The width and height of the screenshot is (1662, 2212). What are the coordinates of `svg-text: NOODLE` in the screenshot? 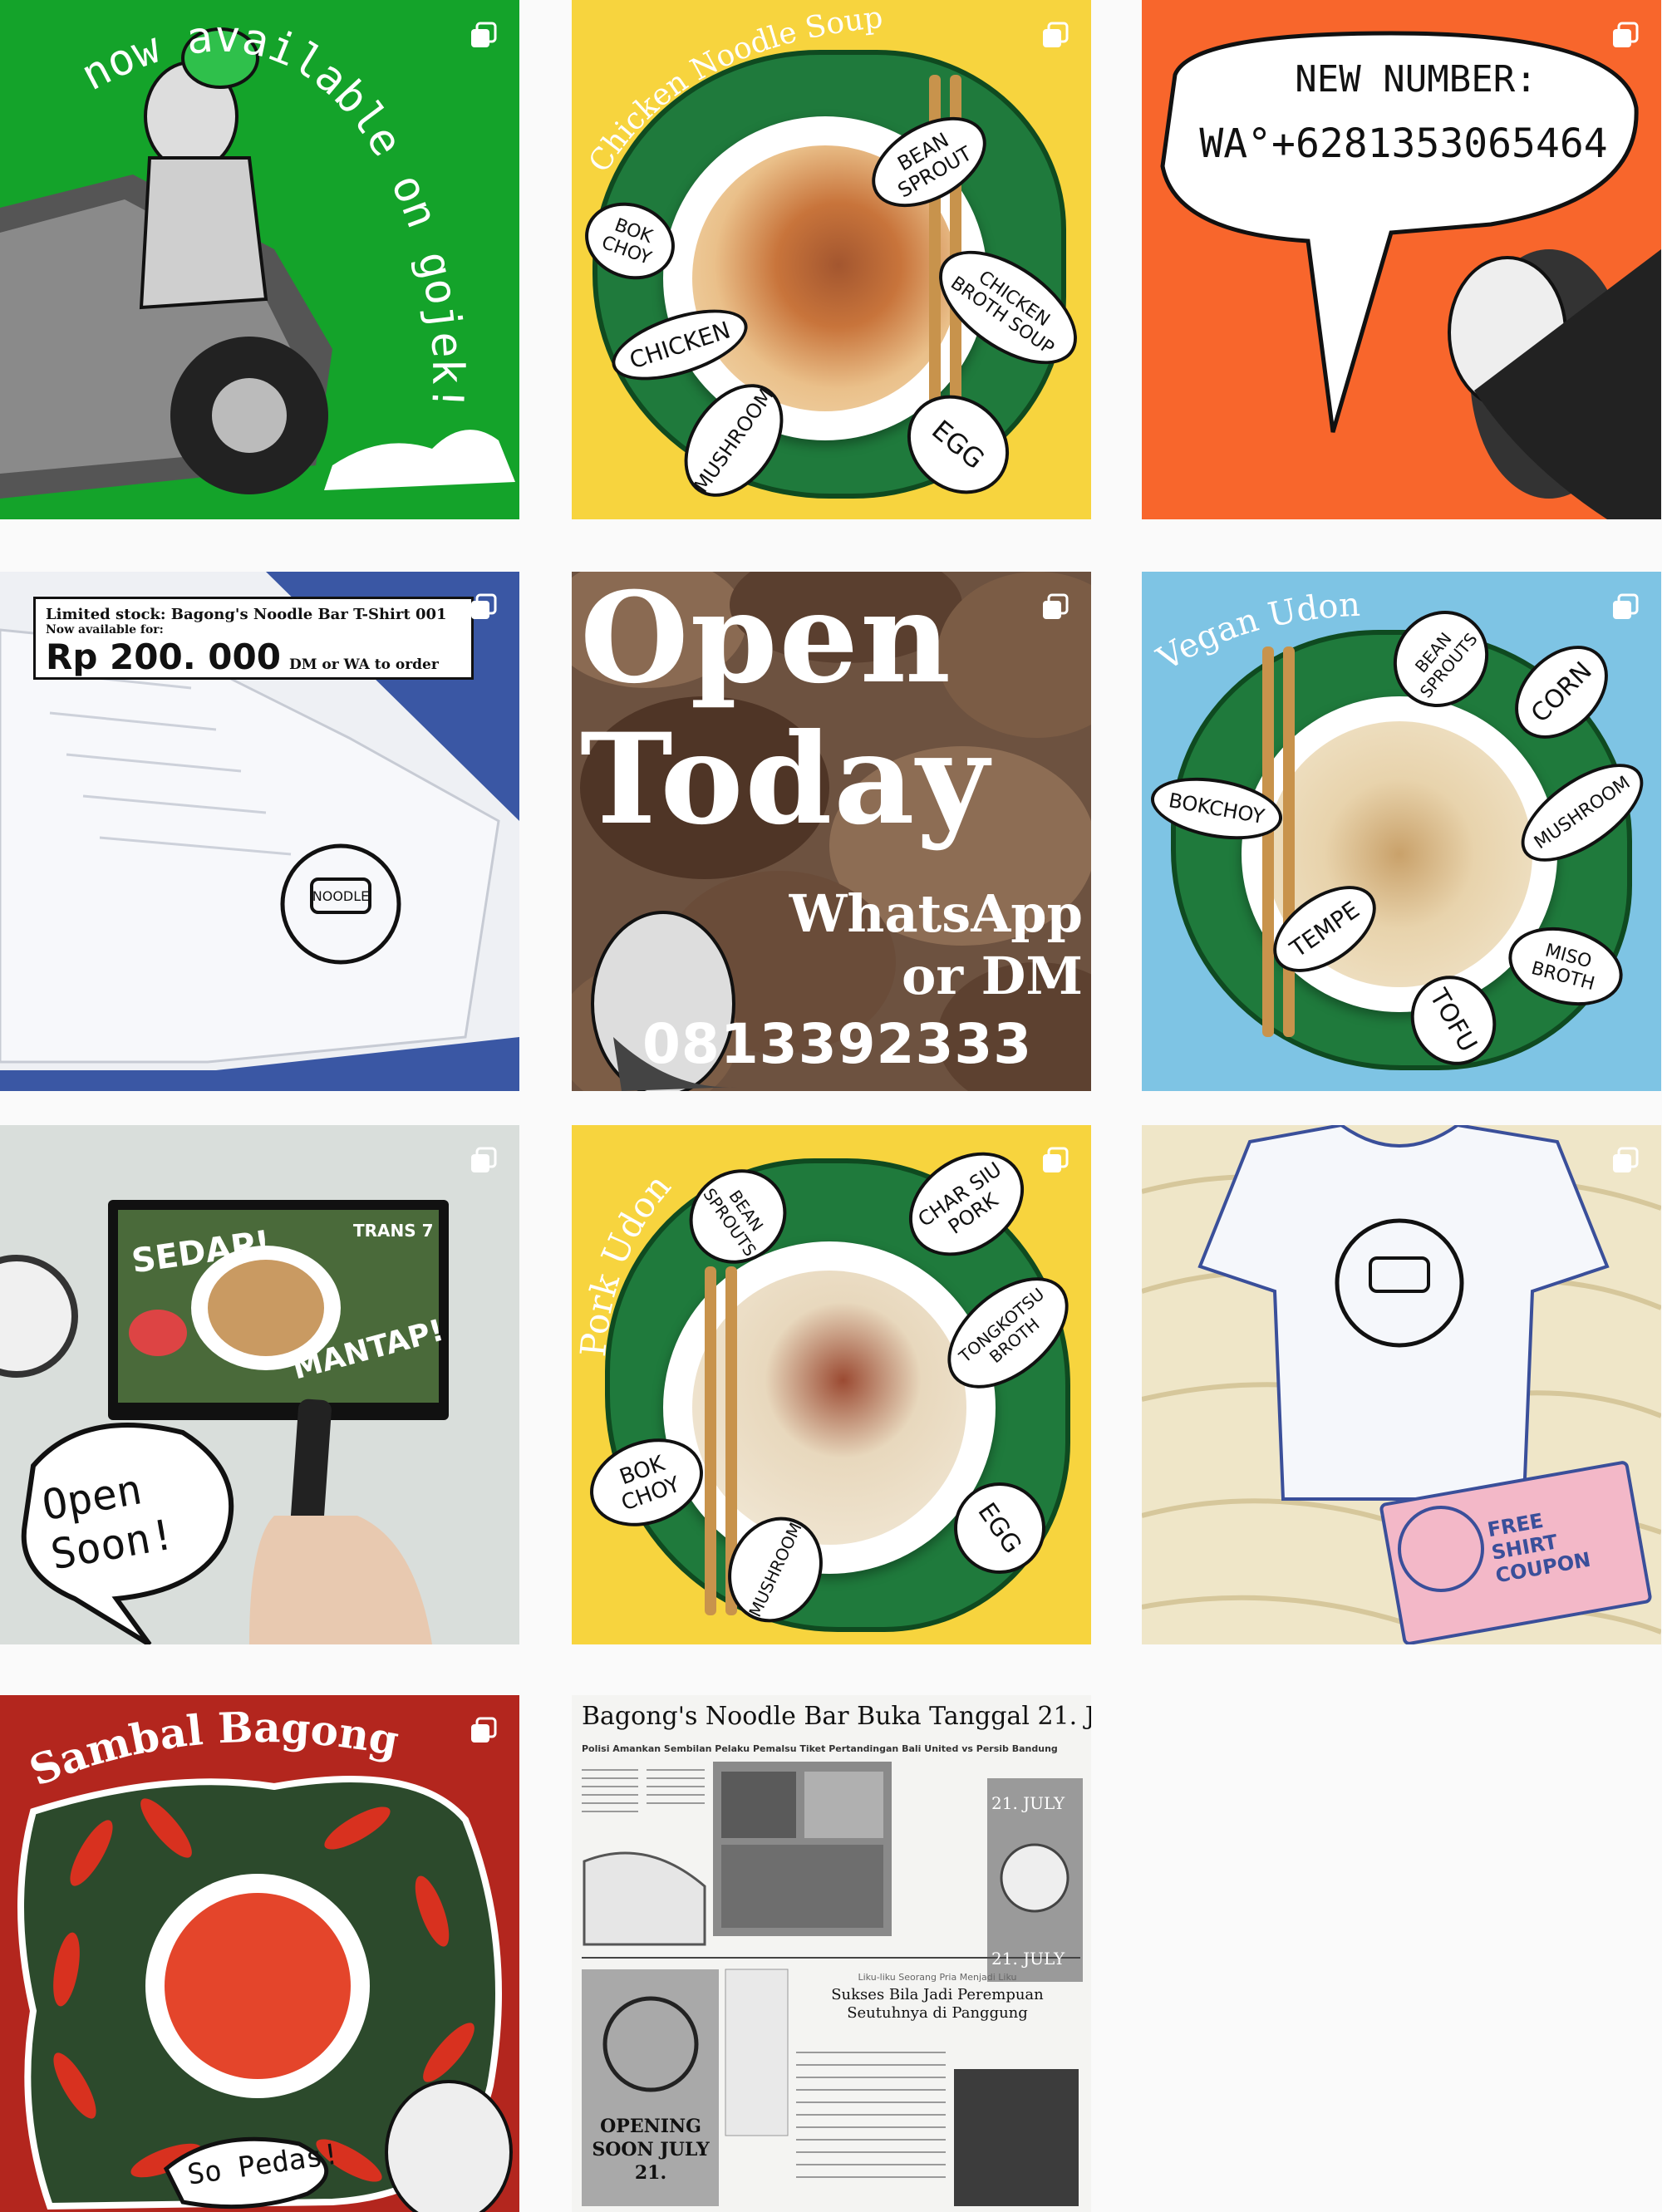 It's located at (341, 896).